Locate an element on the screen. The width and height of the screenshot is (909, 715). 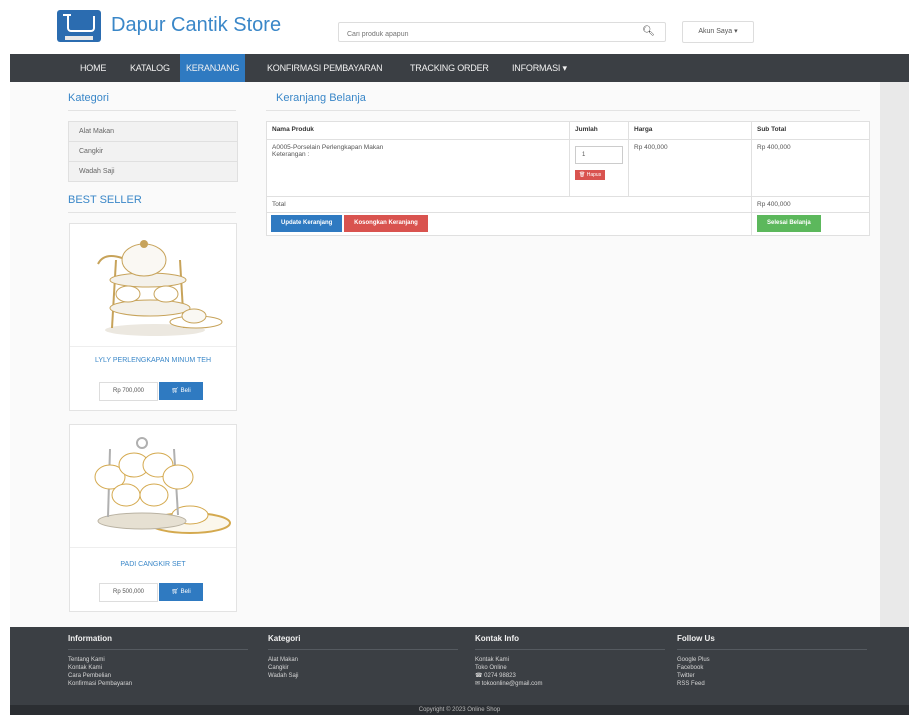
product-price: Rp 700,000 is located at coordinates (128, 391).